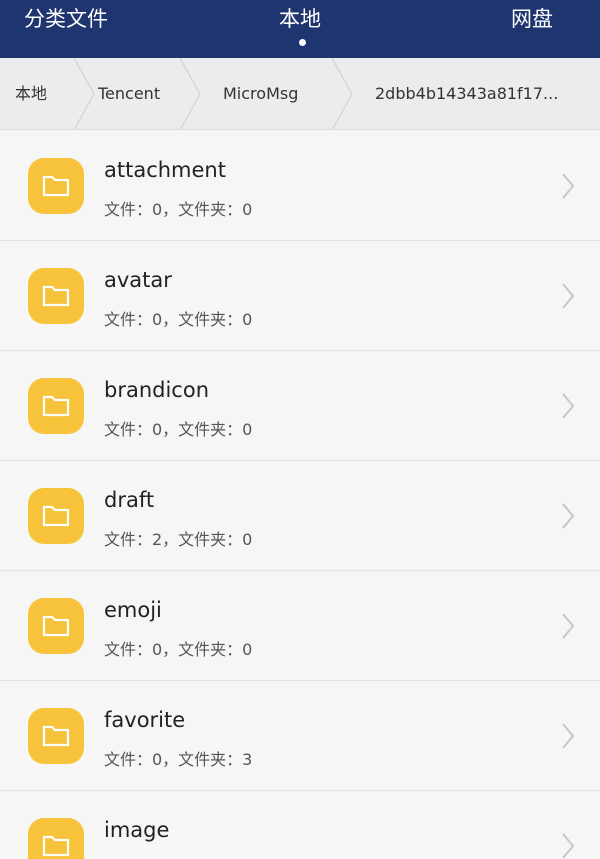 This screenshot has width=600, height=859. What do you see at coordinates (66, 19) in the screenshot?
I see `tab-categories: 分类文件` at bounding box center [66, 19].